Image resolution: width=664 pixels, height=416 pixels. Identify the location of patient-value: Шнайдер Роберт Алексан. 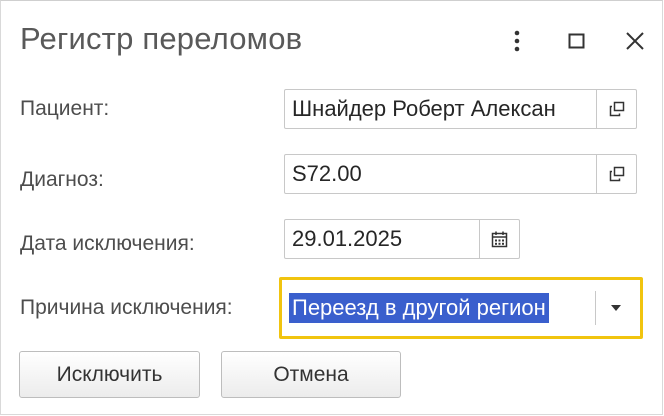
(440, 109).